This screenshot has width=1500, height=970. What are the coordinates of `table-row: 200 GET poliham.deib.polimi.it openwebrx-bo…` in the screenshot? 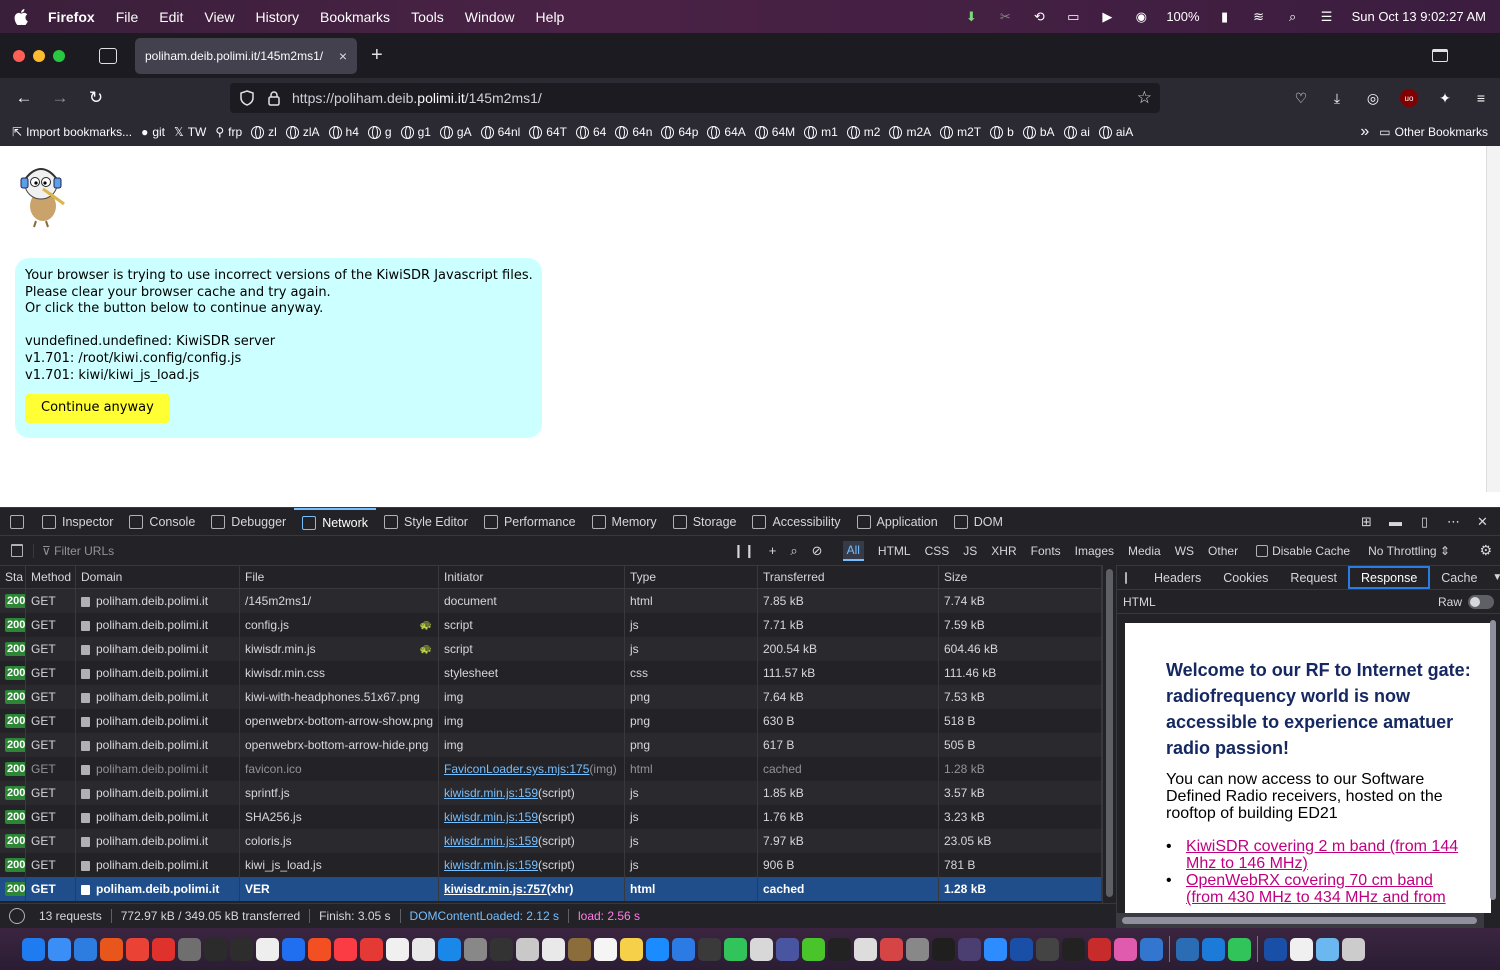 It's located at (551, 745).